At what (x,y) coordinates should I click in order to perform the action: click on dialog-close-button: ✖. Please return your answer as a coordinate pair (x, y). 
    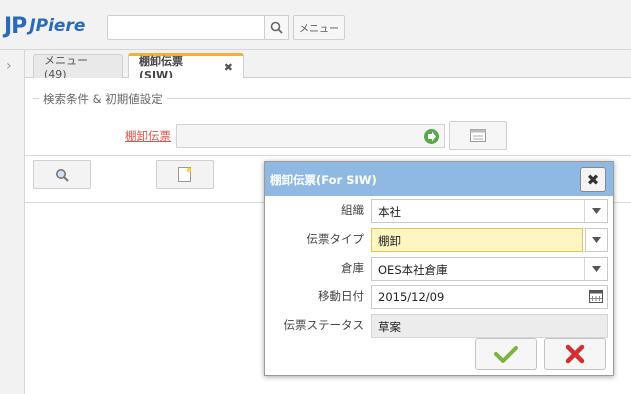
    Looking at the image, I should click on (593, 179).